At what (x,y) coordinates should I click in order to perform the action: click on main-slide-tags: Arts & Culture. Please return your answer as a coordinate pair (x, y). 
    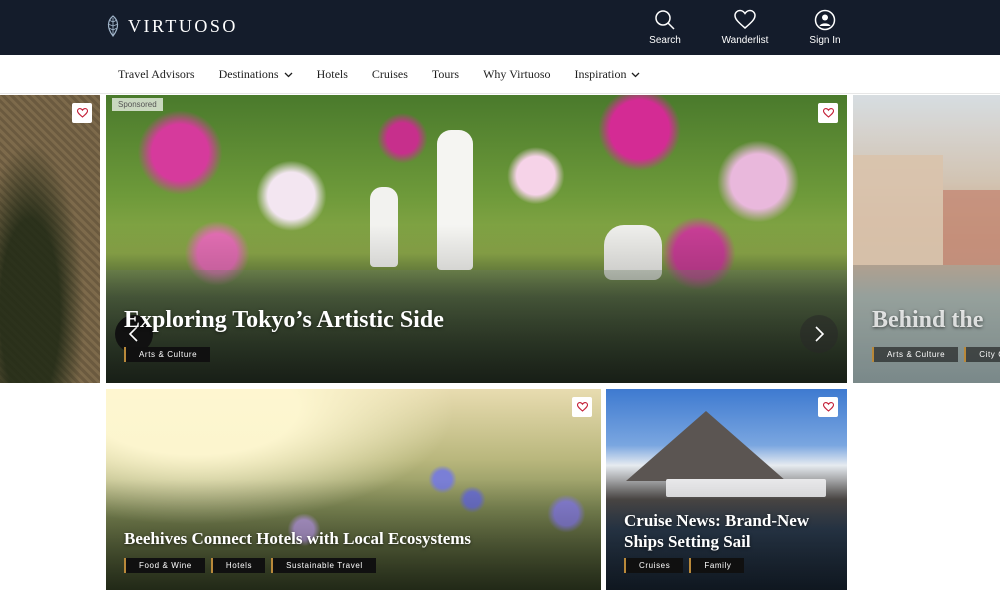
    Looking at the image, I should click on (167, 354).